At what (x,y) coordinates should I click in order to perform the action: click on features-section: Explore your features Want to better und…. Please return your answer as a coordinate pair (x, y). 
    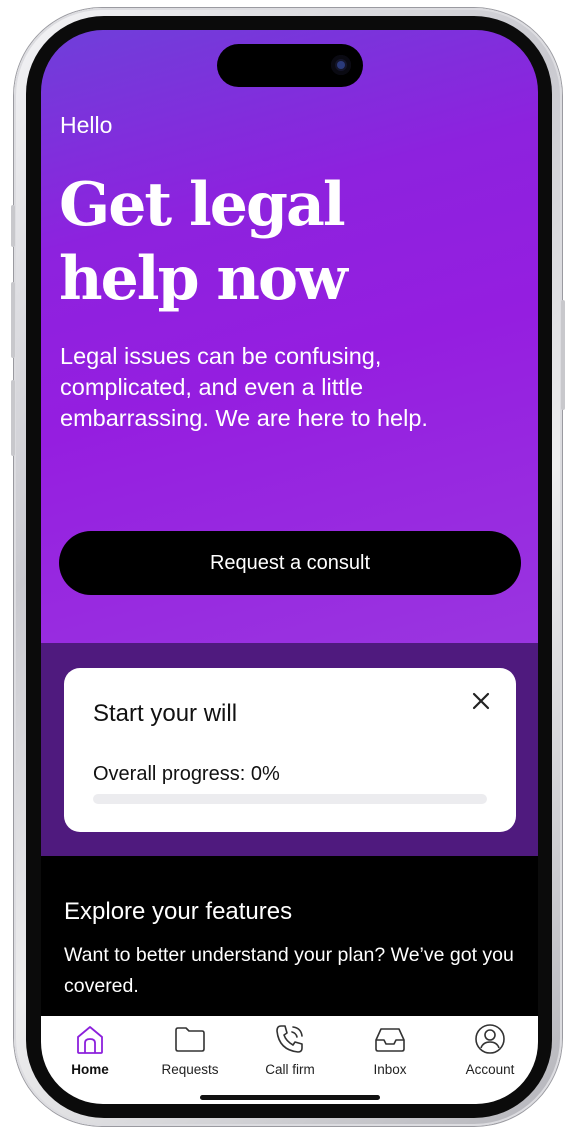
    Looking at the image, I should click on (289, 936).